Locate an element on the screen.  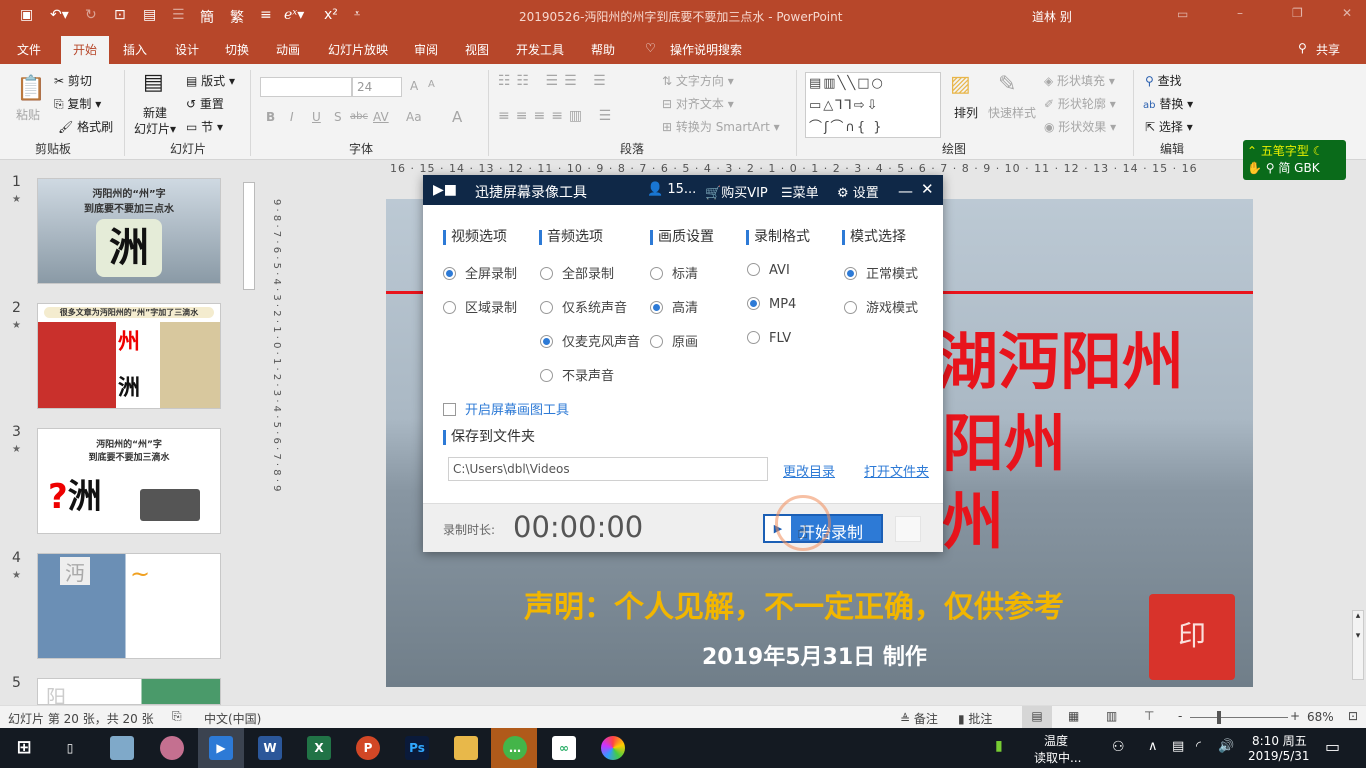
word-icon: W is located at coordinates (270, 748).